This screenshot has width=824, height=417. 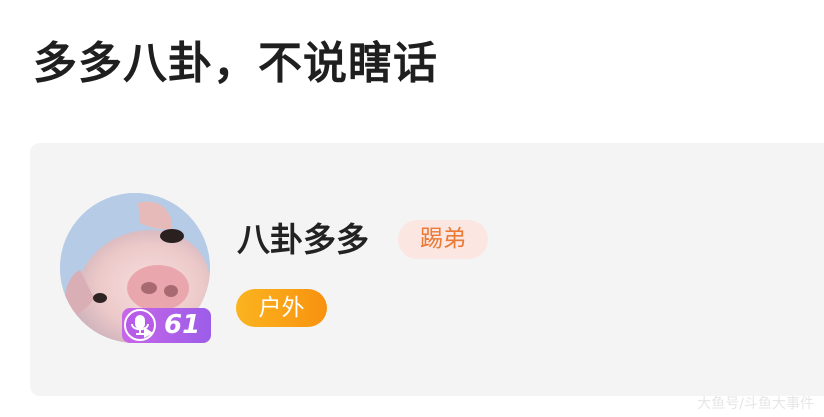 What do you see at coordinates (443, 239) in the screenshot?
I see `role-badge: 踢弟` at bounding box center [443, 239].